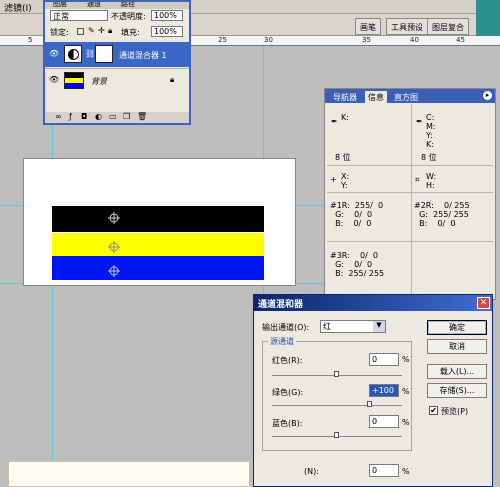 This screenshot has width=500, height=487. Describe the element at coordinates (357, 264) in the screenshot. I see `sampler-3-readout: #3R: 0/ 0 G: 0/ 0 B: 255/ 255` at that location.